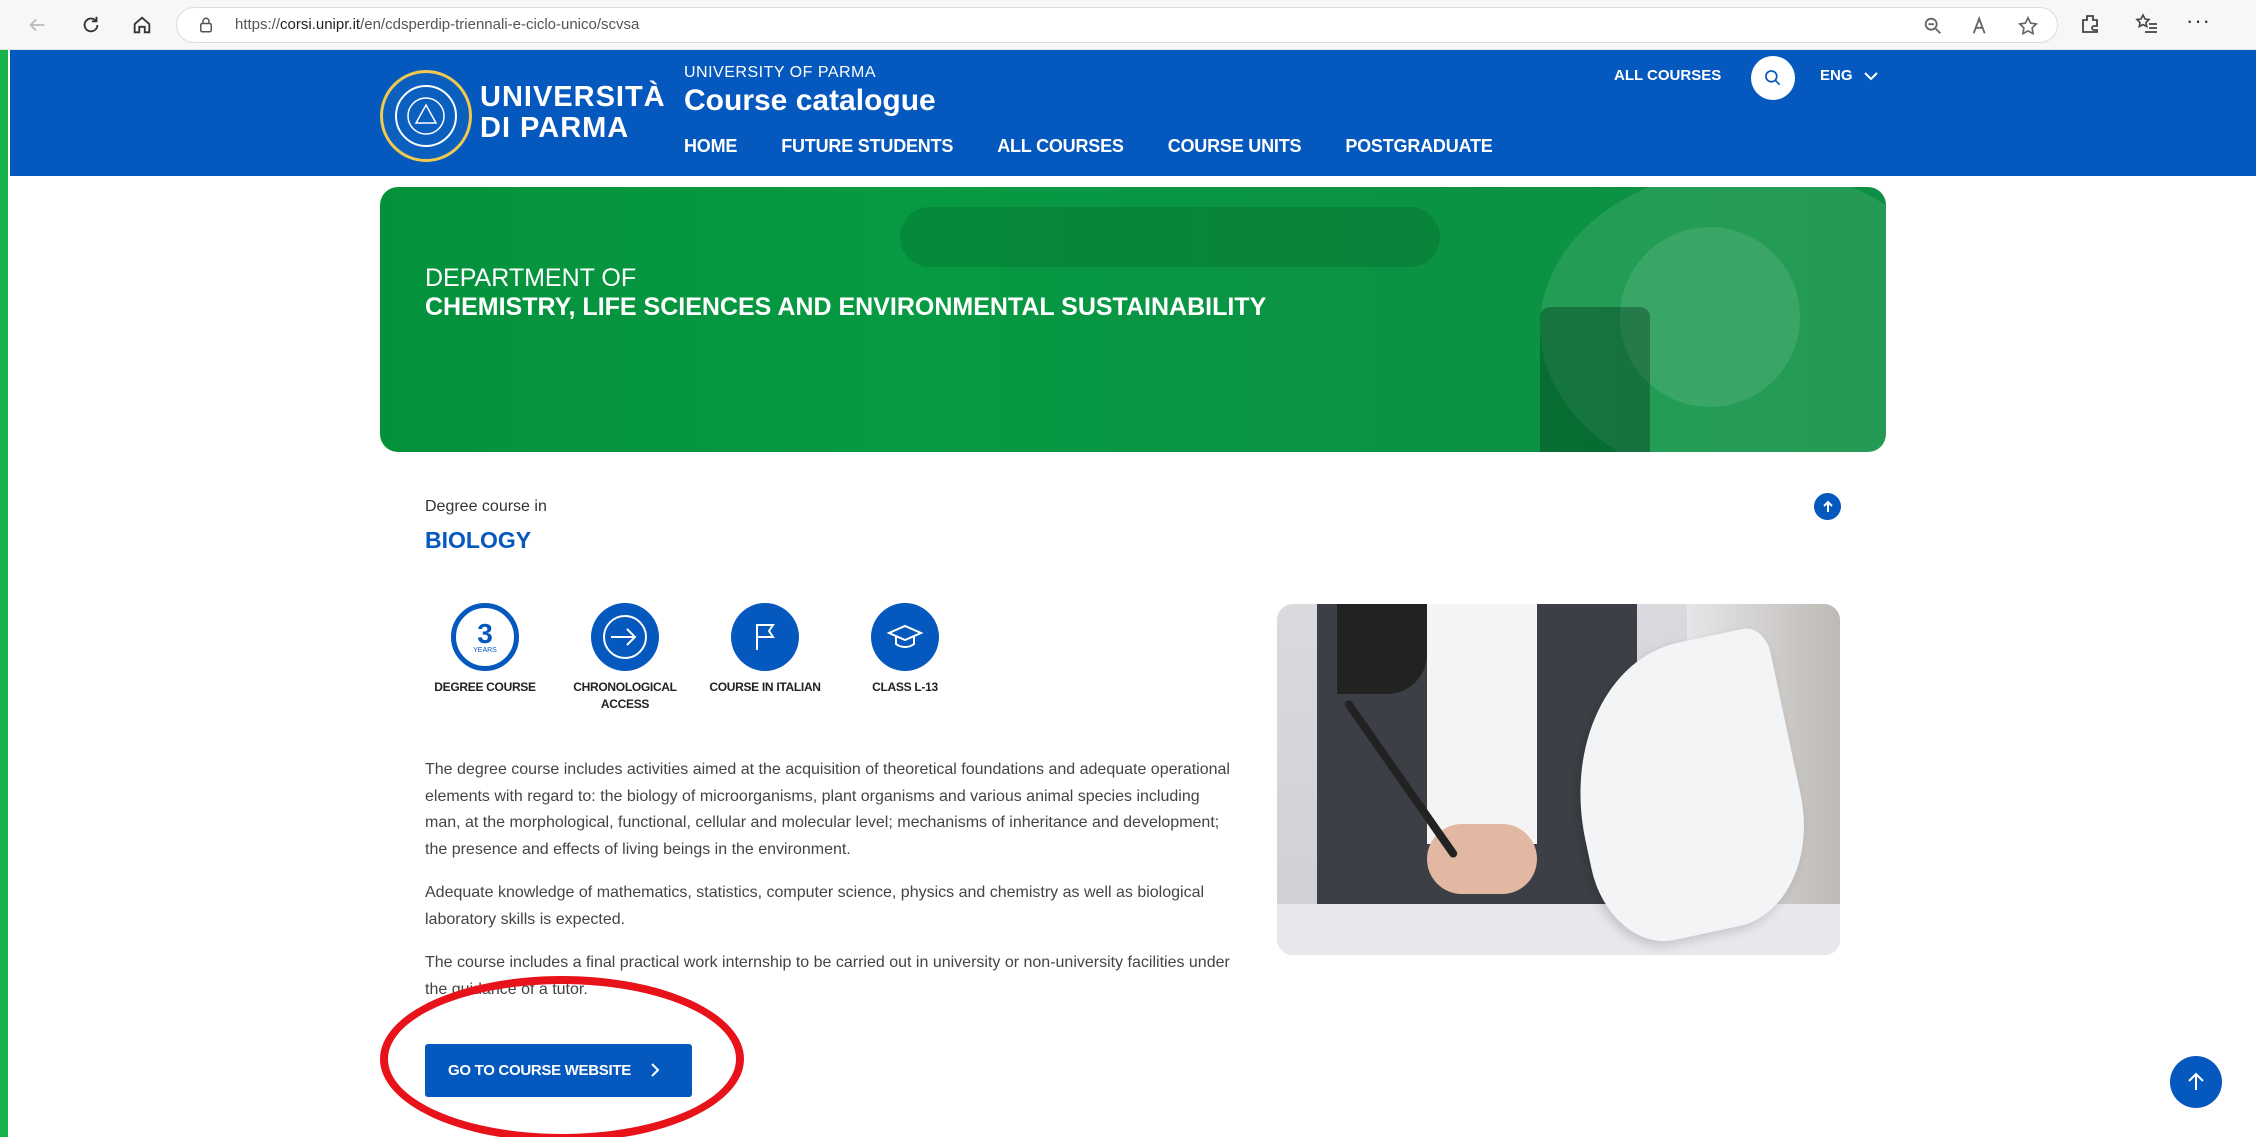 Image resolution: width=2256 pixels, height=1137 pixels. I want to click on nav-postgraduate: POSTGRADUATE, so click(1418, 146).